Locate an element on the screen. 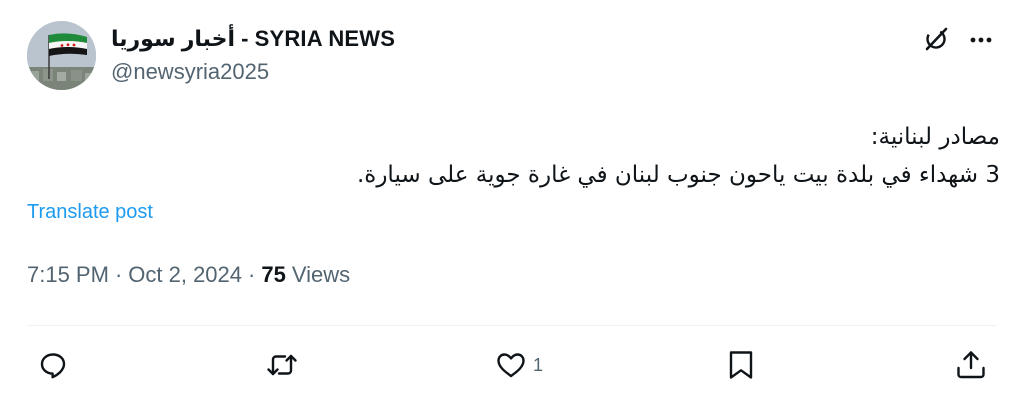 The height and width of the screenshot is (406, 1024). like-button: 1 is located at coordinates (518, 365).